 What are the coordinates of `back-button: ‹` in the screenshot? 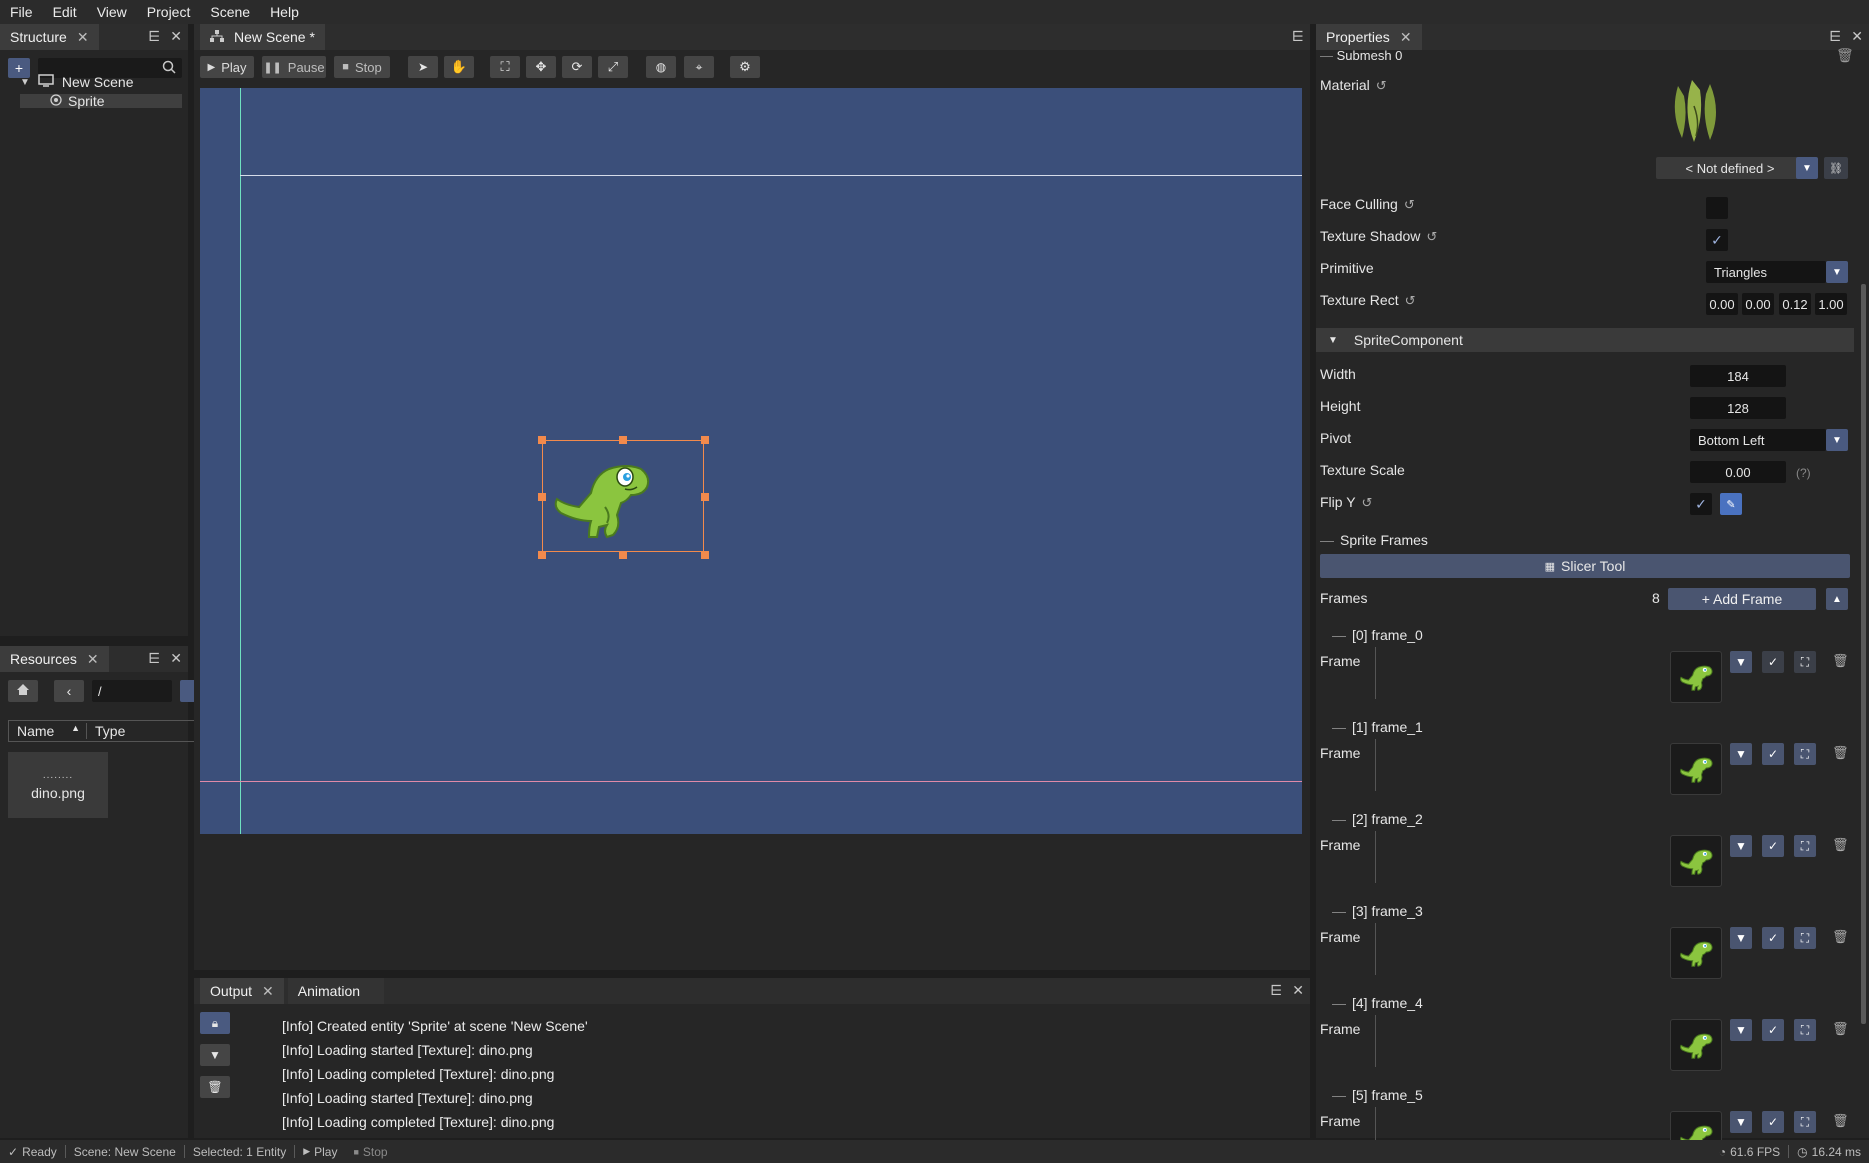 It's located at (69, 691).